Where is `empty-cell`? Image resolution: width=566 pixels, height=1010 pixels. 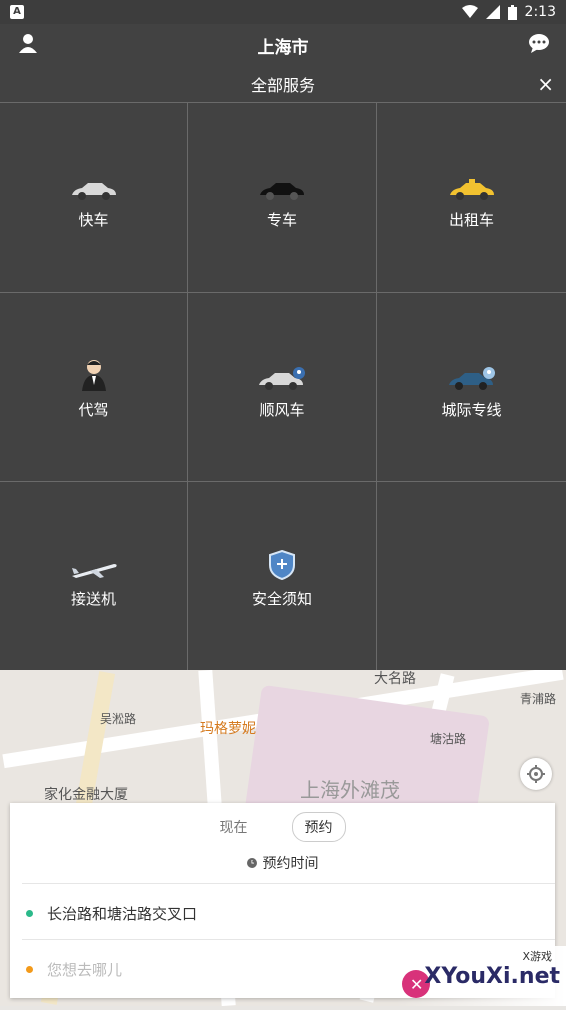
empty-cell is located at coordinates (471, 576).